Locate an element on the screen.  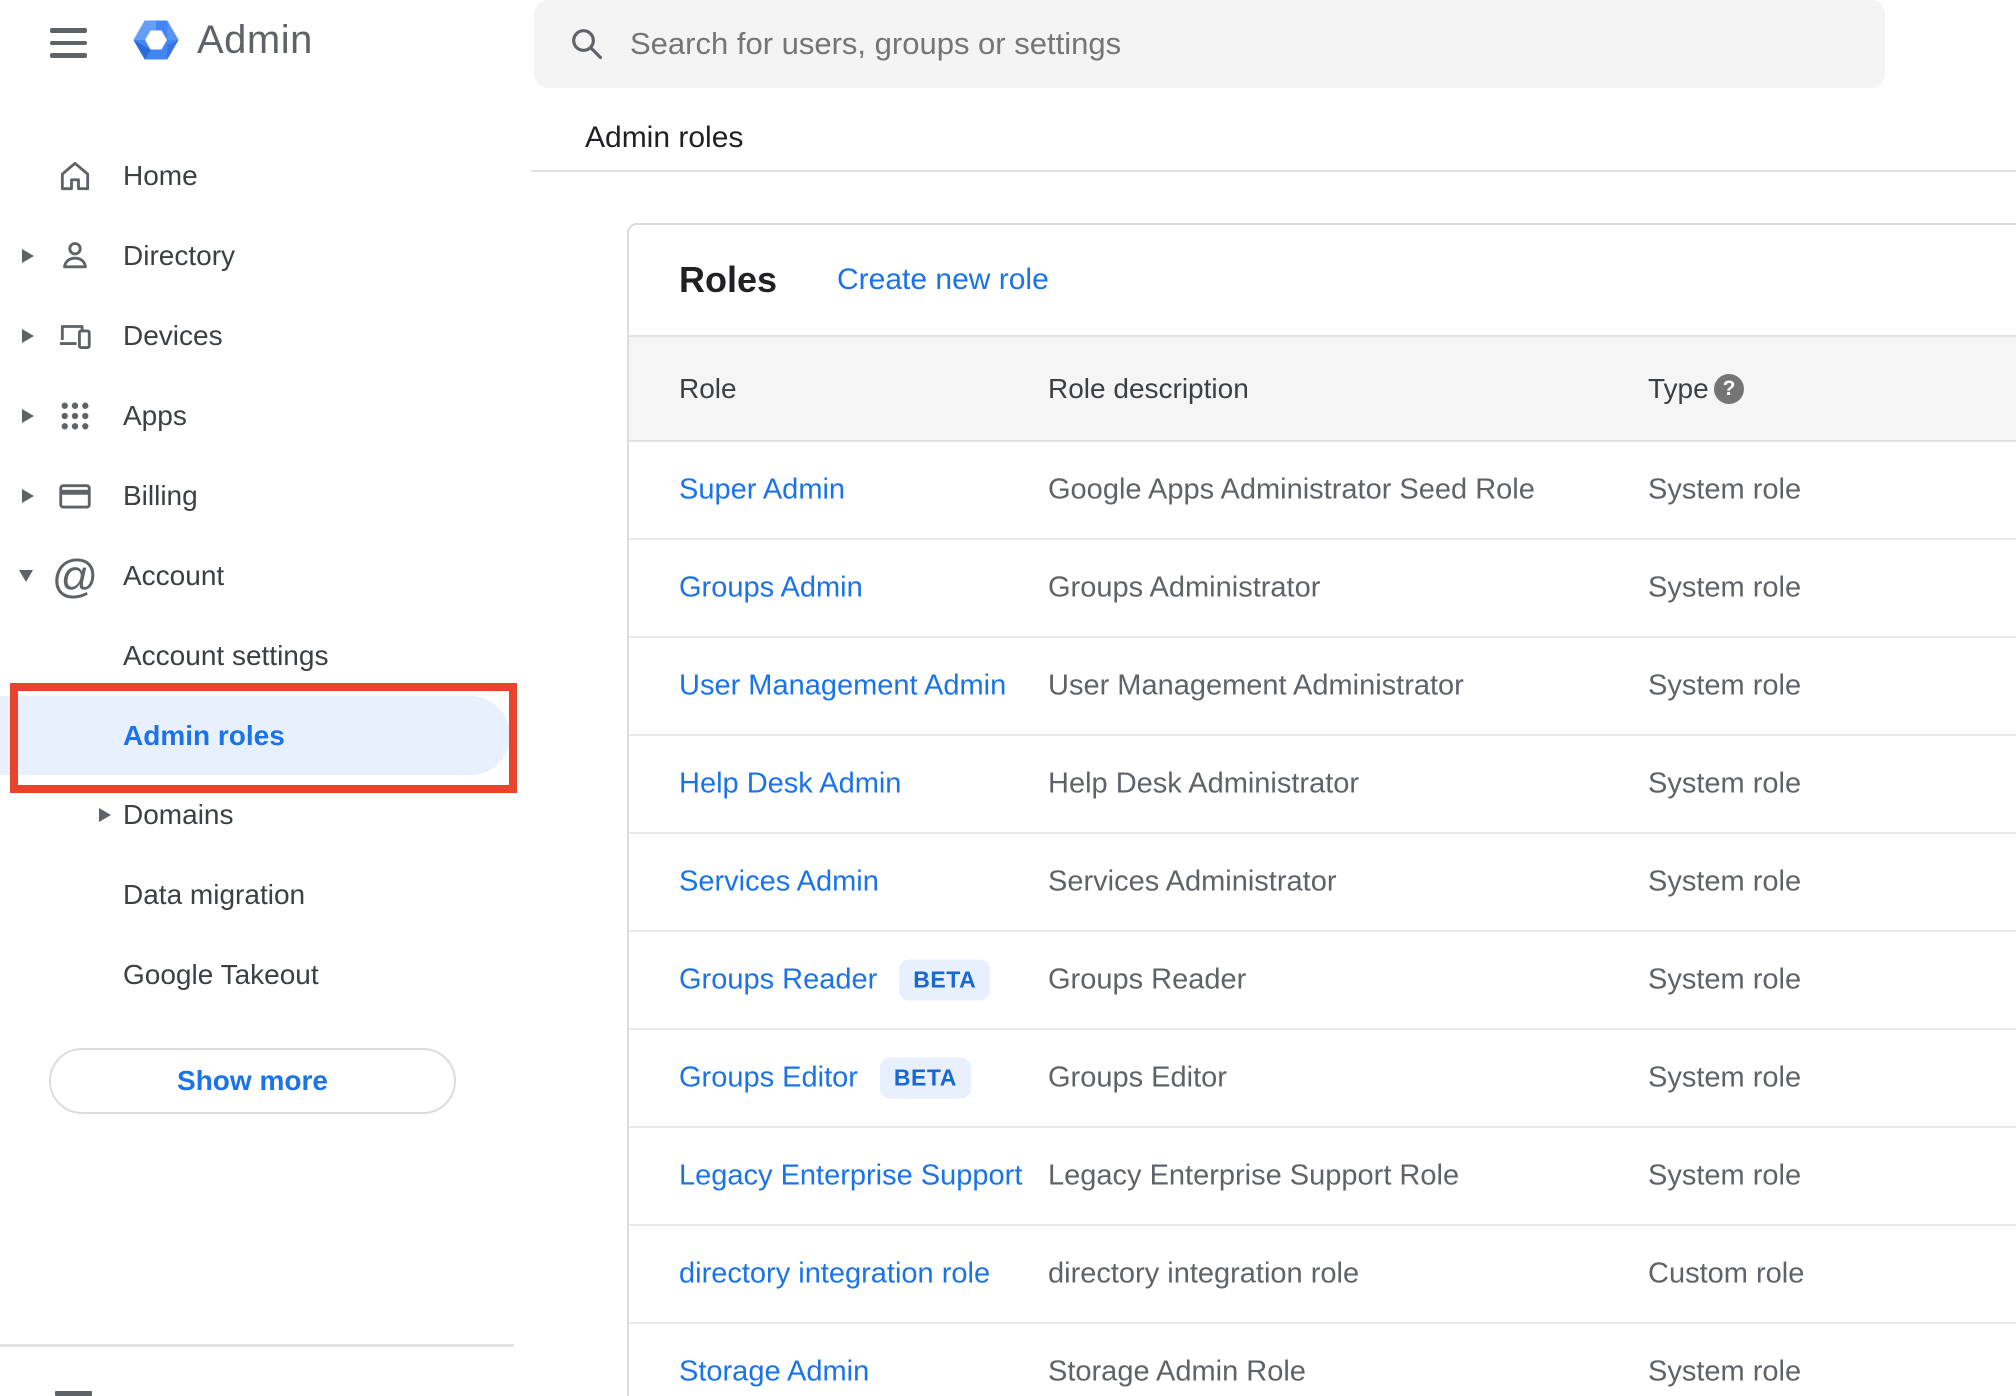
role-type: Custom role is located at coordinates (1726, 1273).